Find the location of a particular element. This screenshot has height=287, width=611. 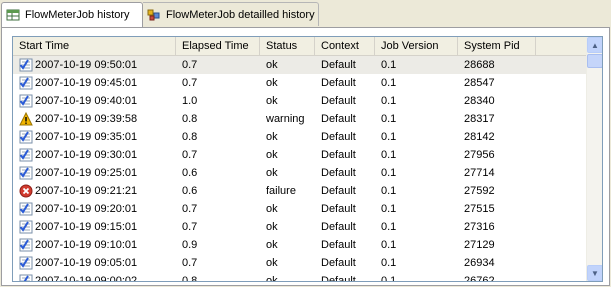

cell-pid: 28688 is located at coordinates (479, 65).